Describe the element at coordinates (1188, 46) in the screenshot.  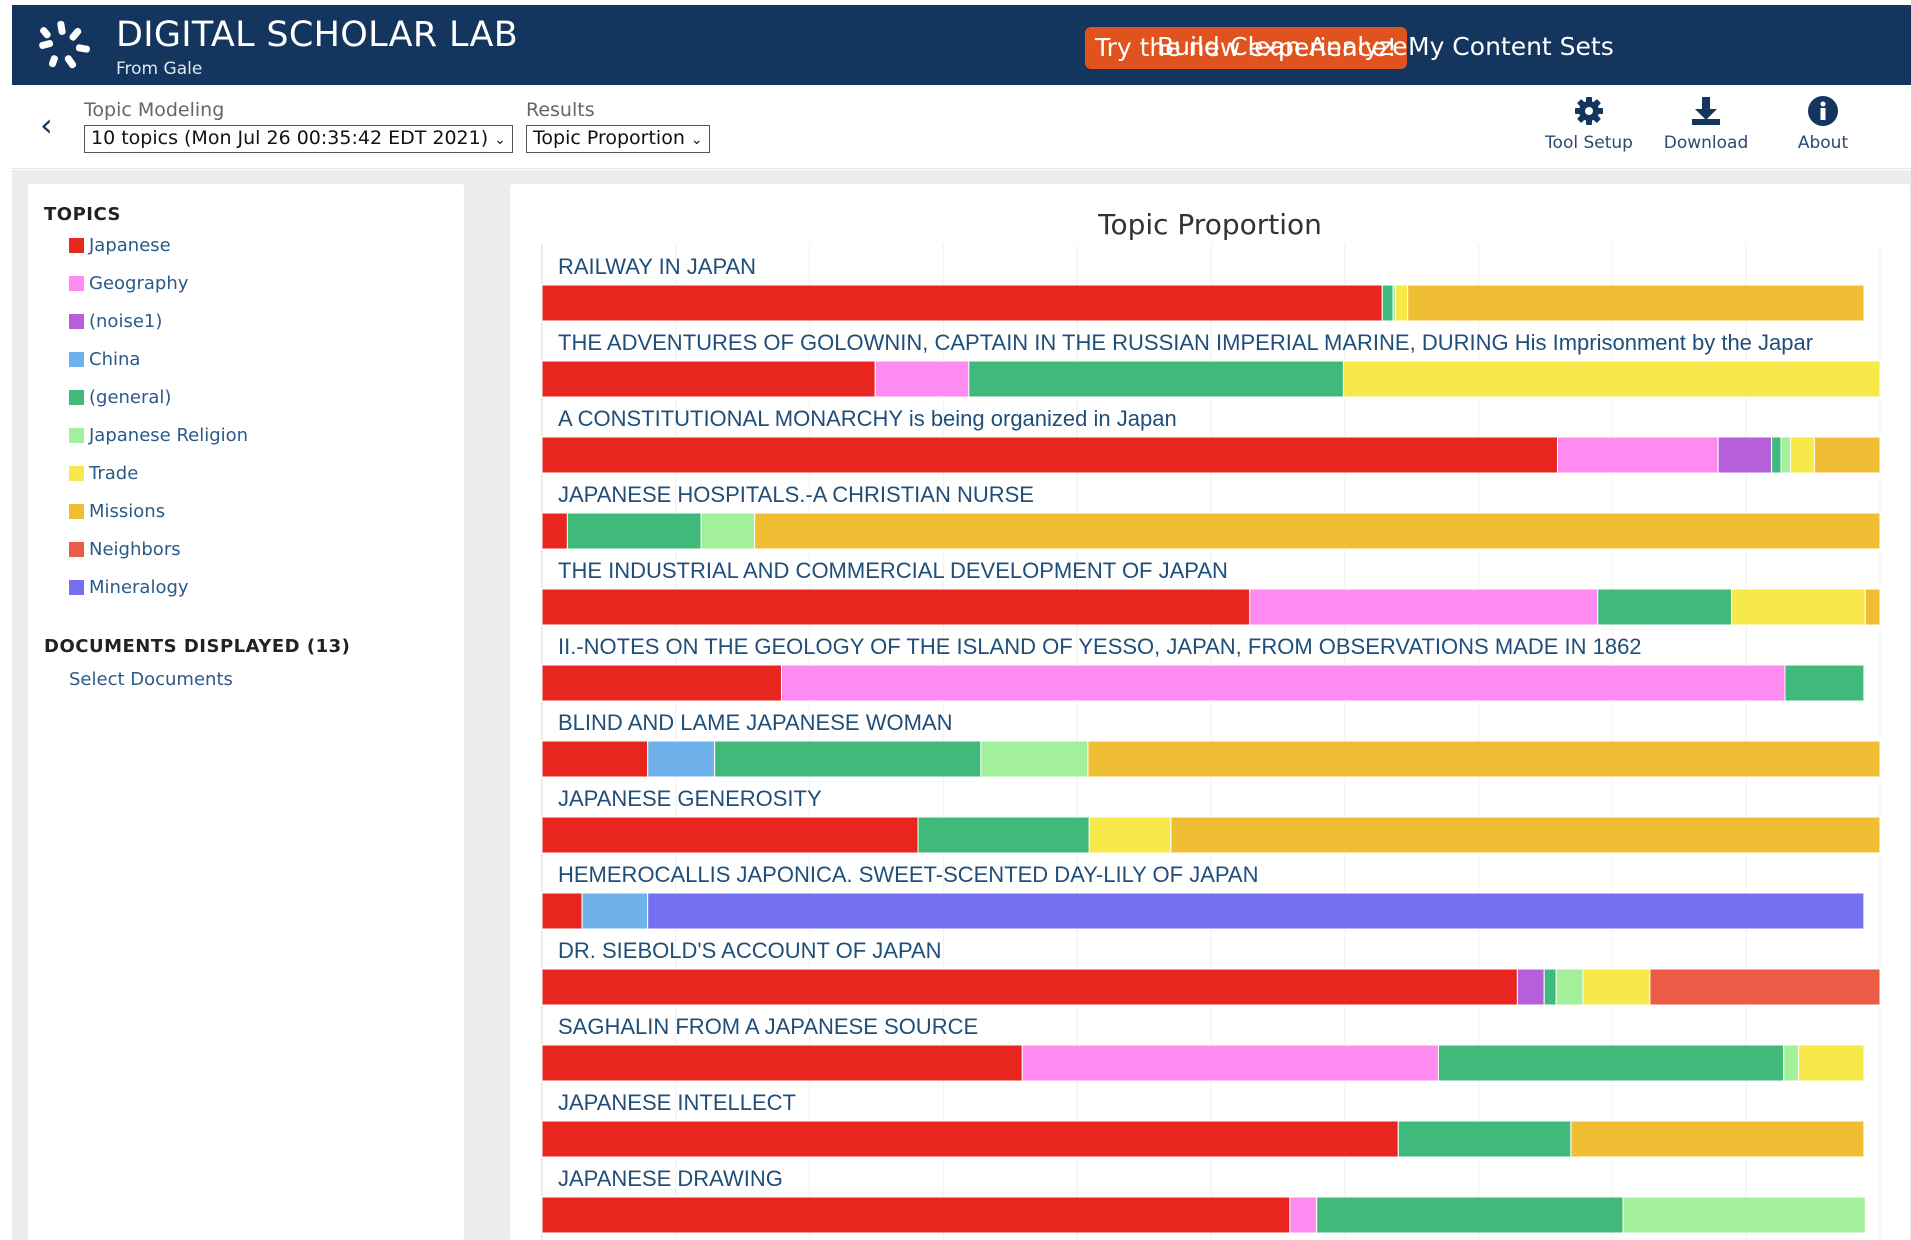
I see `nav-build: Build` at that location.